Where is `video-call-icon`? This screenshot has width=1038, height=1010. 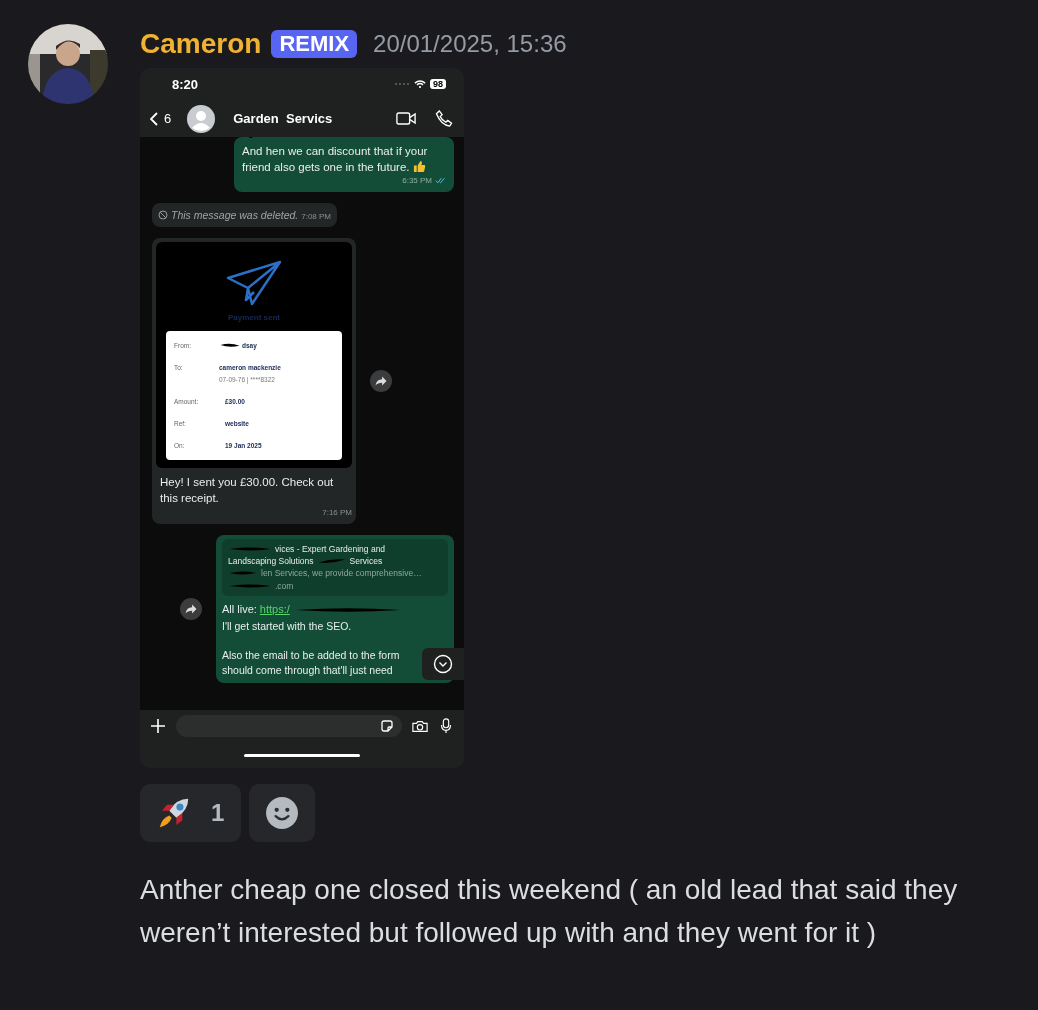 video-call-icon is located at coordinates (406, 118).